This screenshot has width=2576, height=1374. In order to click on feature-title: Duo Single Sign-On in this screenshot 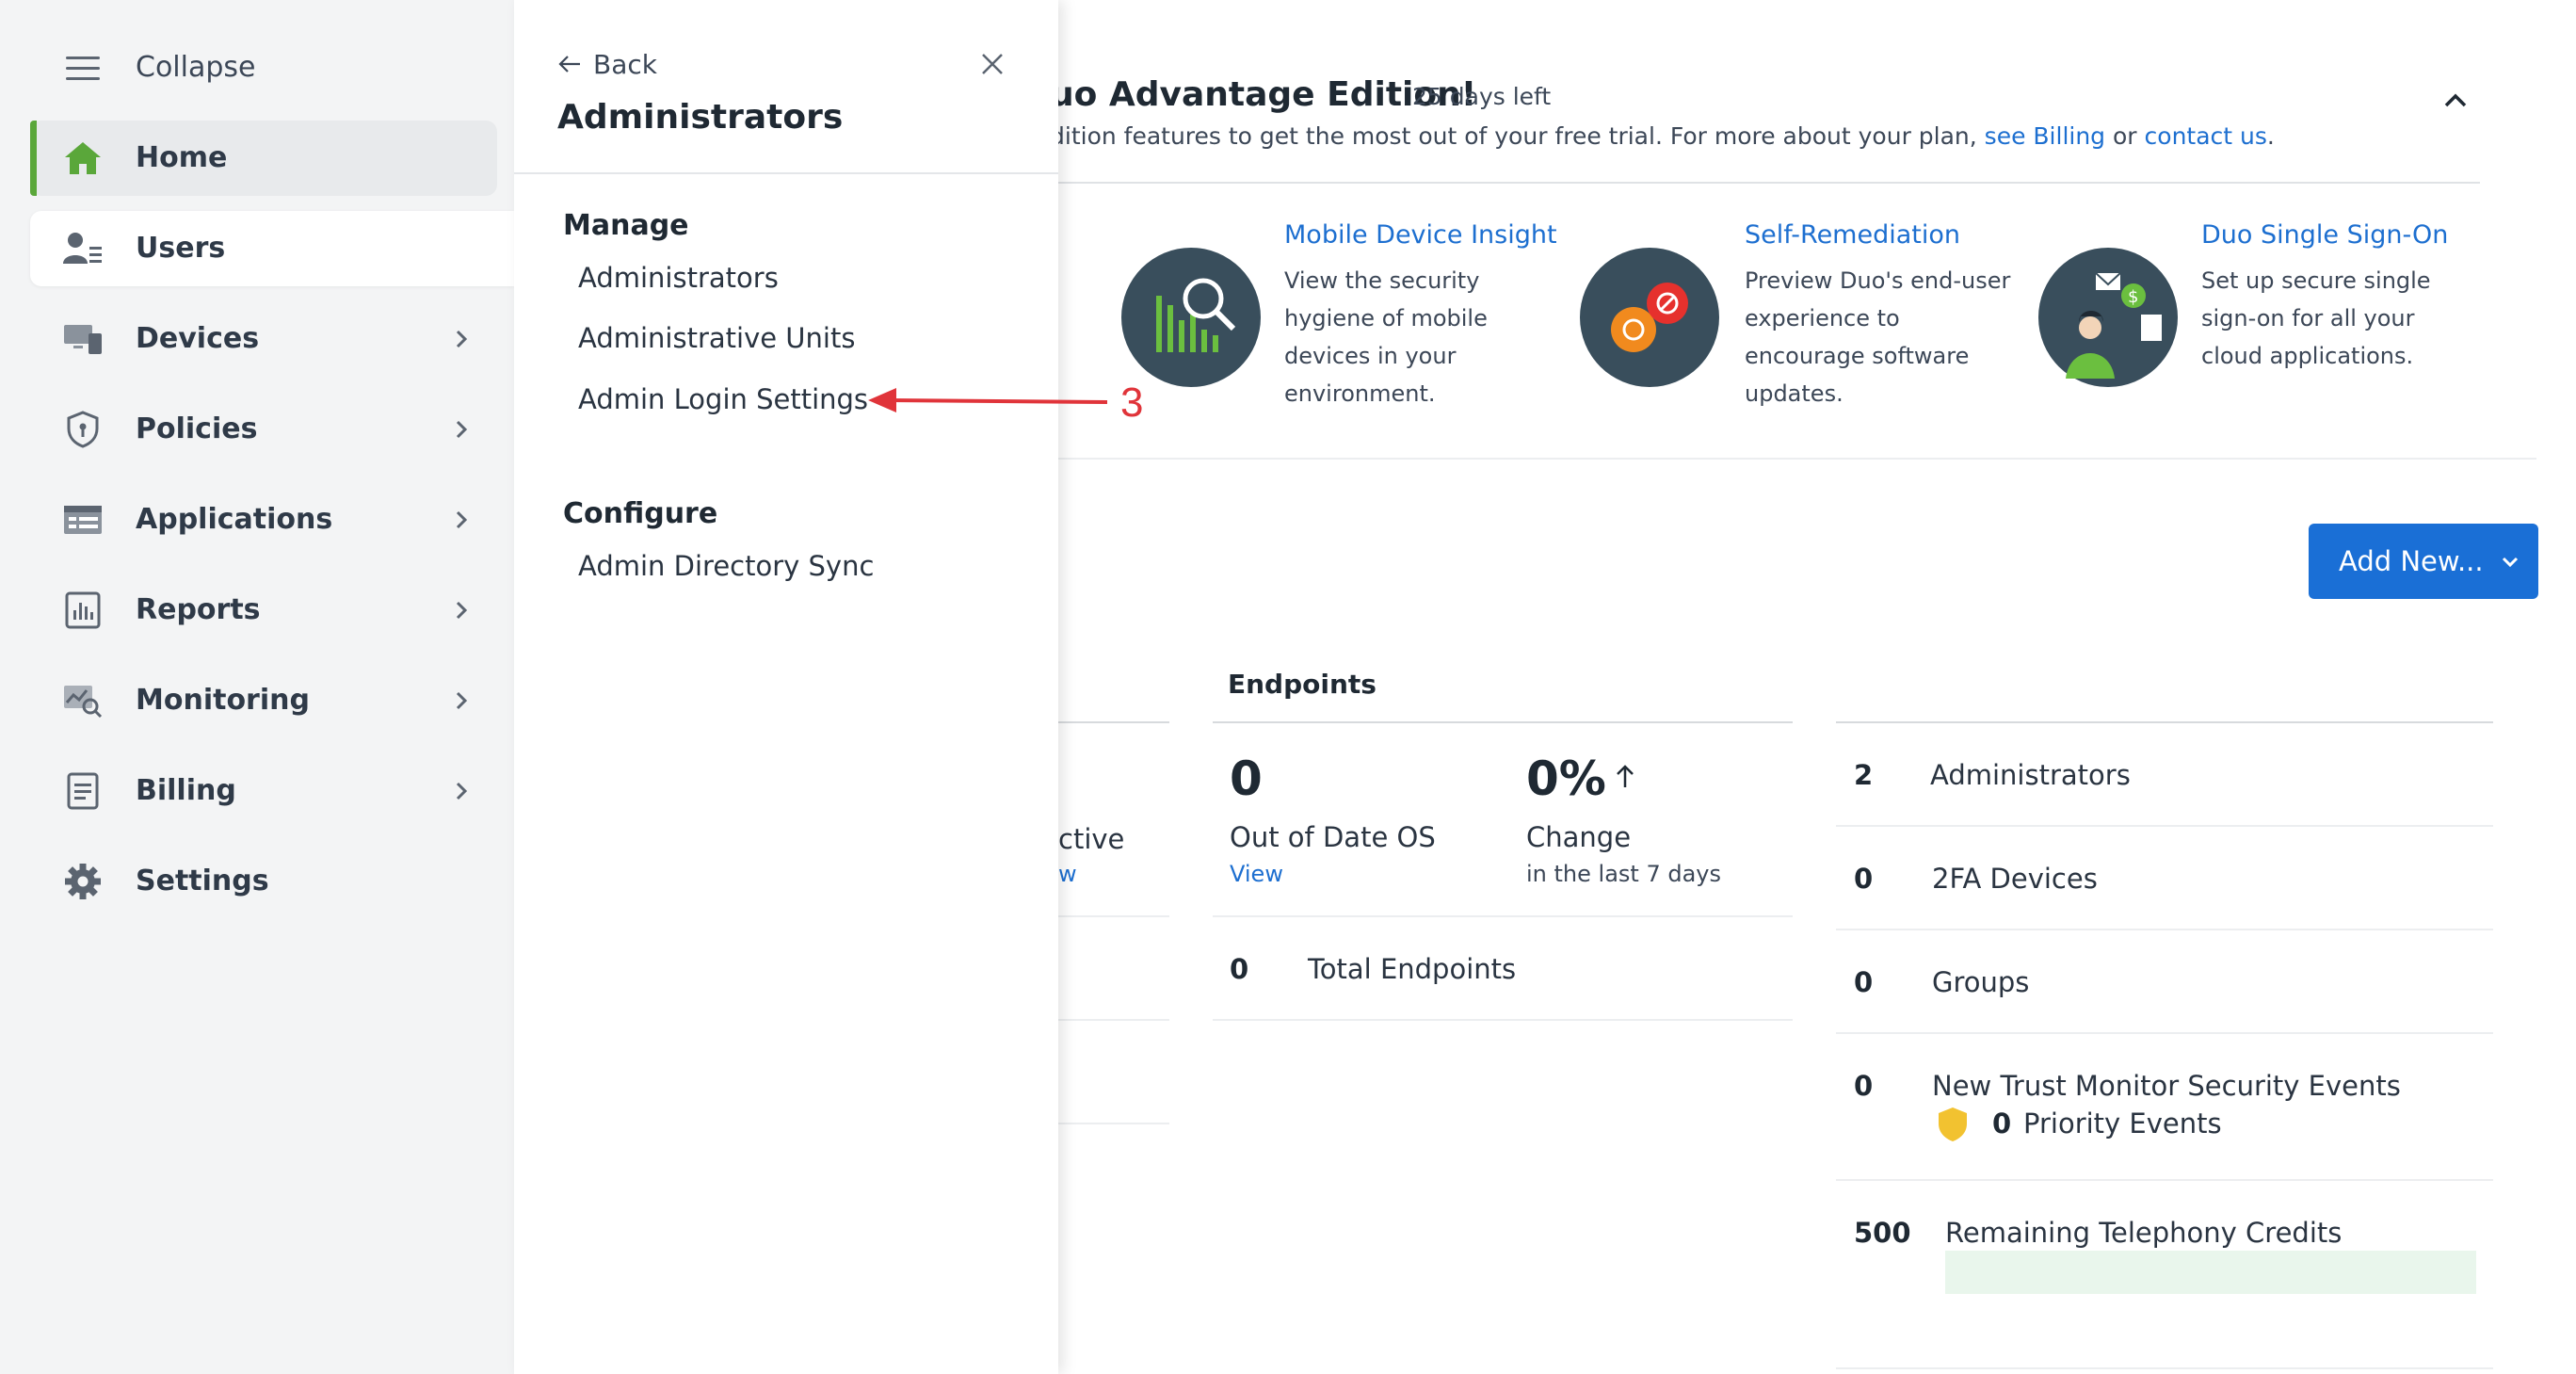, I will do `click(2324, 235)`.